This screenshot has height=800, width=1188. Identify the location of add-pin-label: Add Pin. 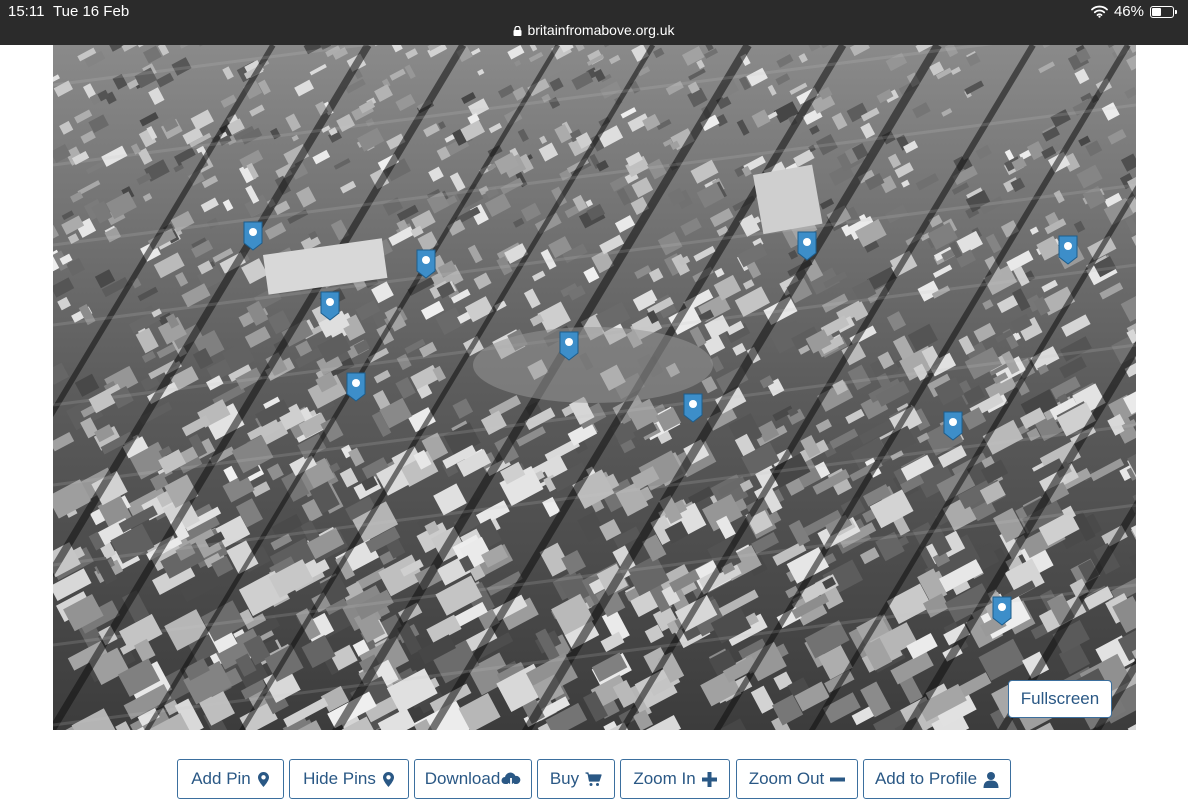
(221, 778).